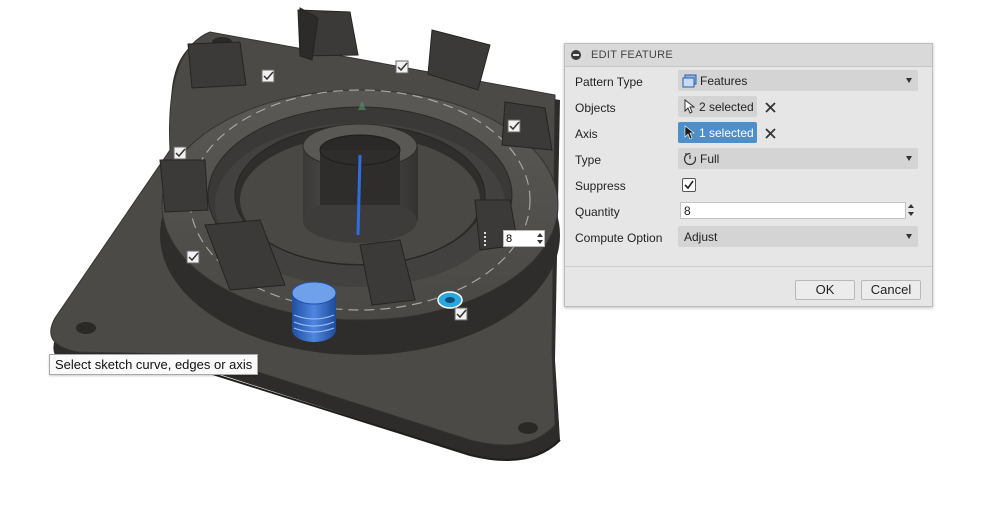 The height and width of the screenshot is (508, 984). Describe the element at coordinates (600, 186) in the screenshot. I see `suppress-label: Suppress` at that location.